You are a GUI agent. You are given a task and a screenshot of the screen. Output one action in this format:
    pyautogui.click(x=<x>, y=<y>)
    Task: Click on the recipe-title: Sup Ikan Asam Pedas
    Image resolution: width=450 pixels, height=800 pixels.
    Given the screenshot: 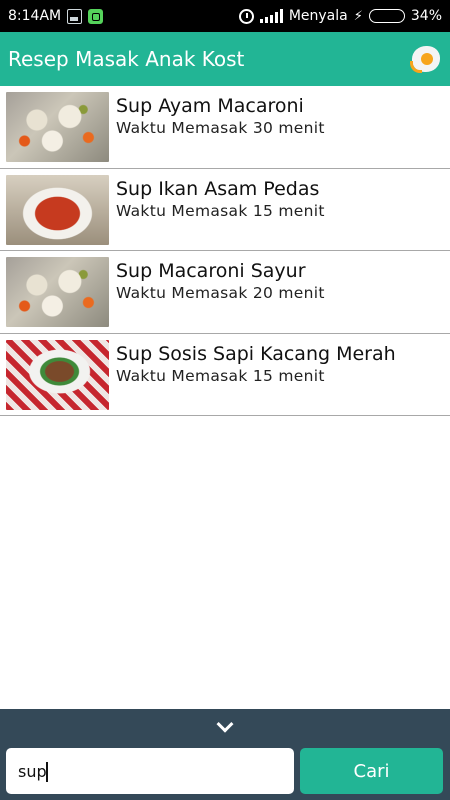 What is the action you would take?
    pyautogui.click(x=218, y=188)
    